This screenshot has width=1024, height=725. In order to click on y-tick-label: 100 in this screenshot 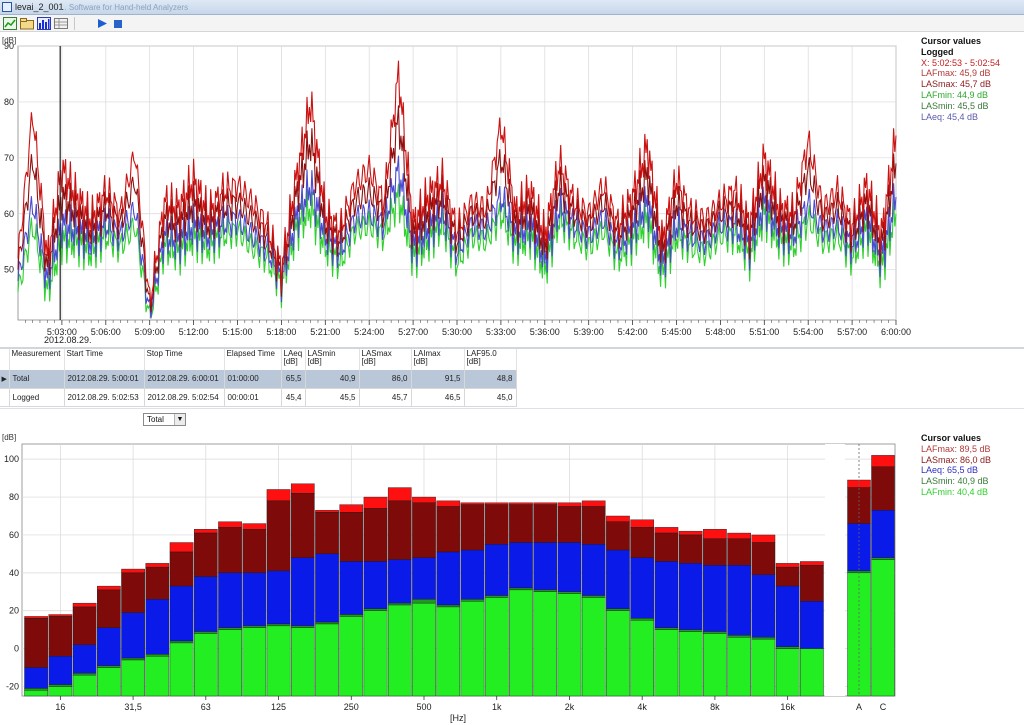, I will do `click(11, 459)`.